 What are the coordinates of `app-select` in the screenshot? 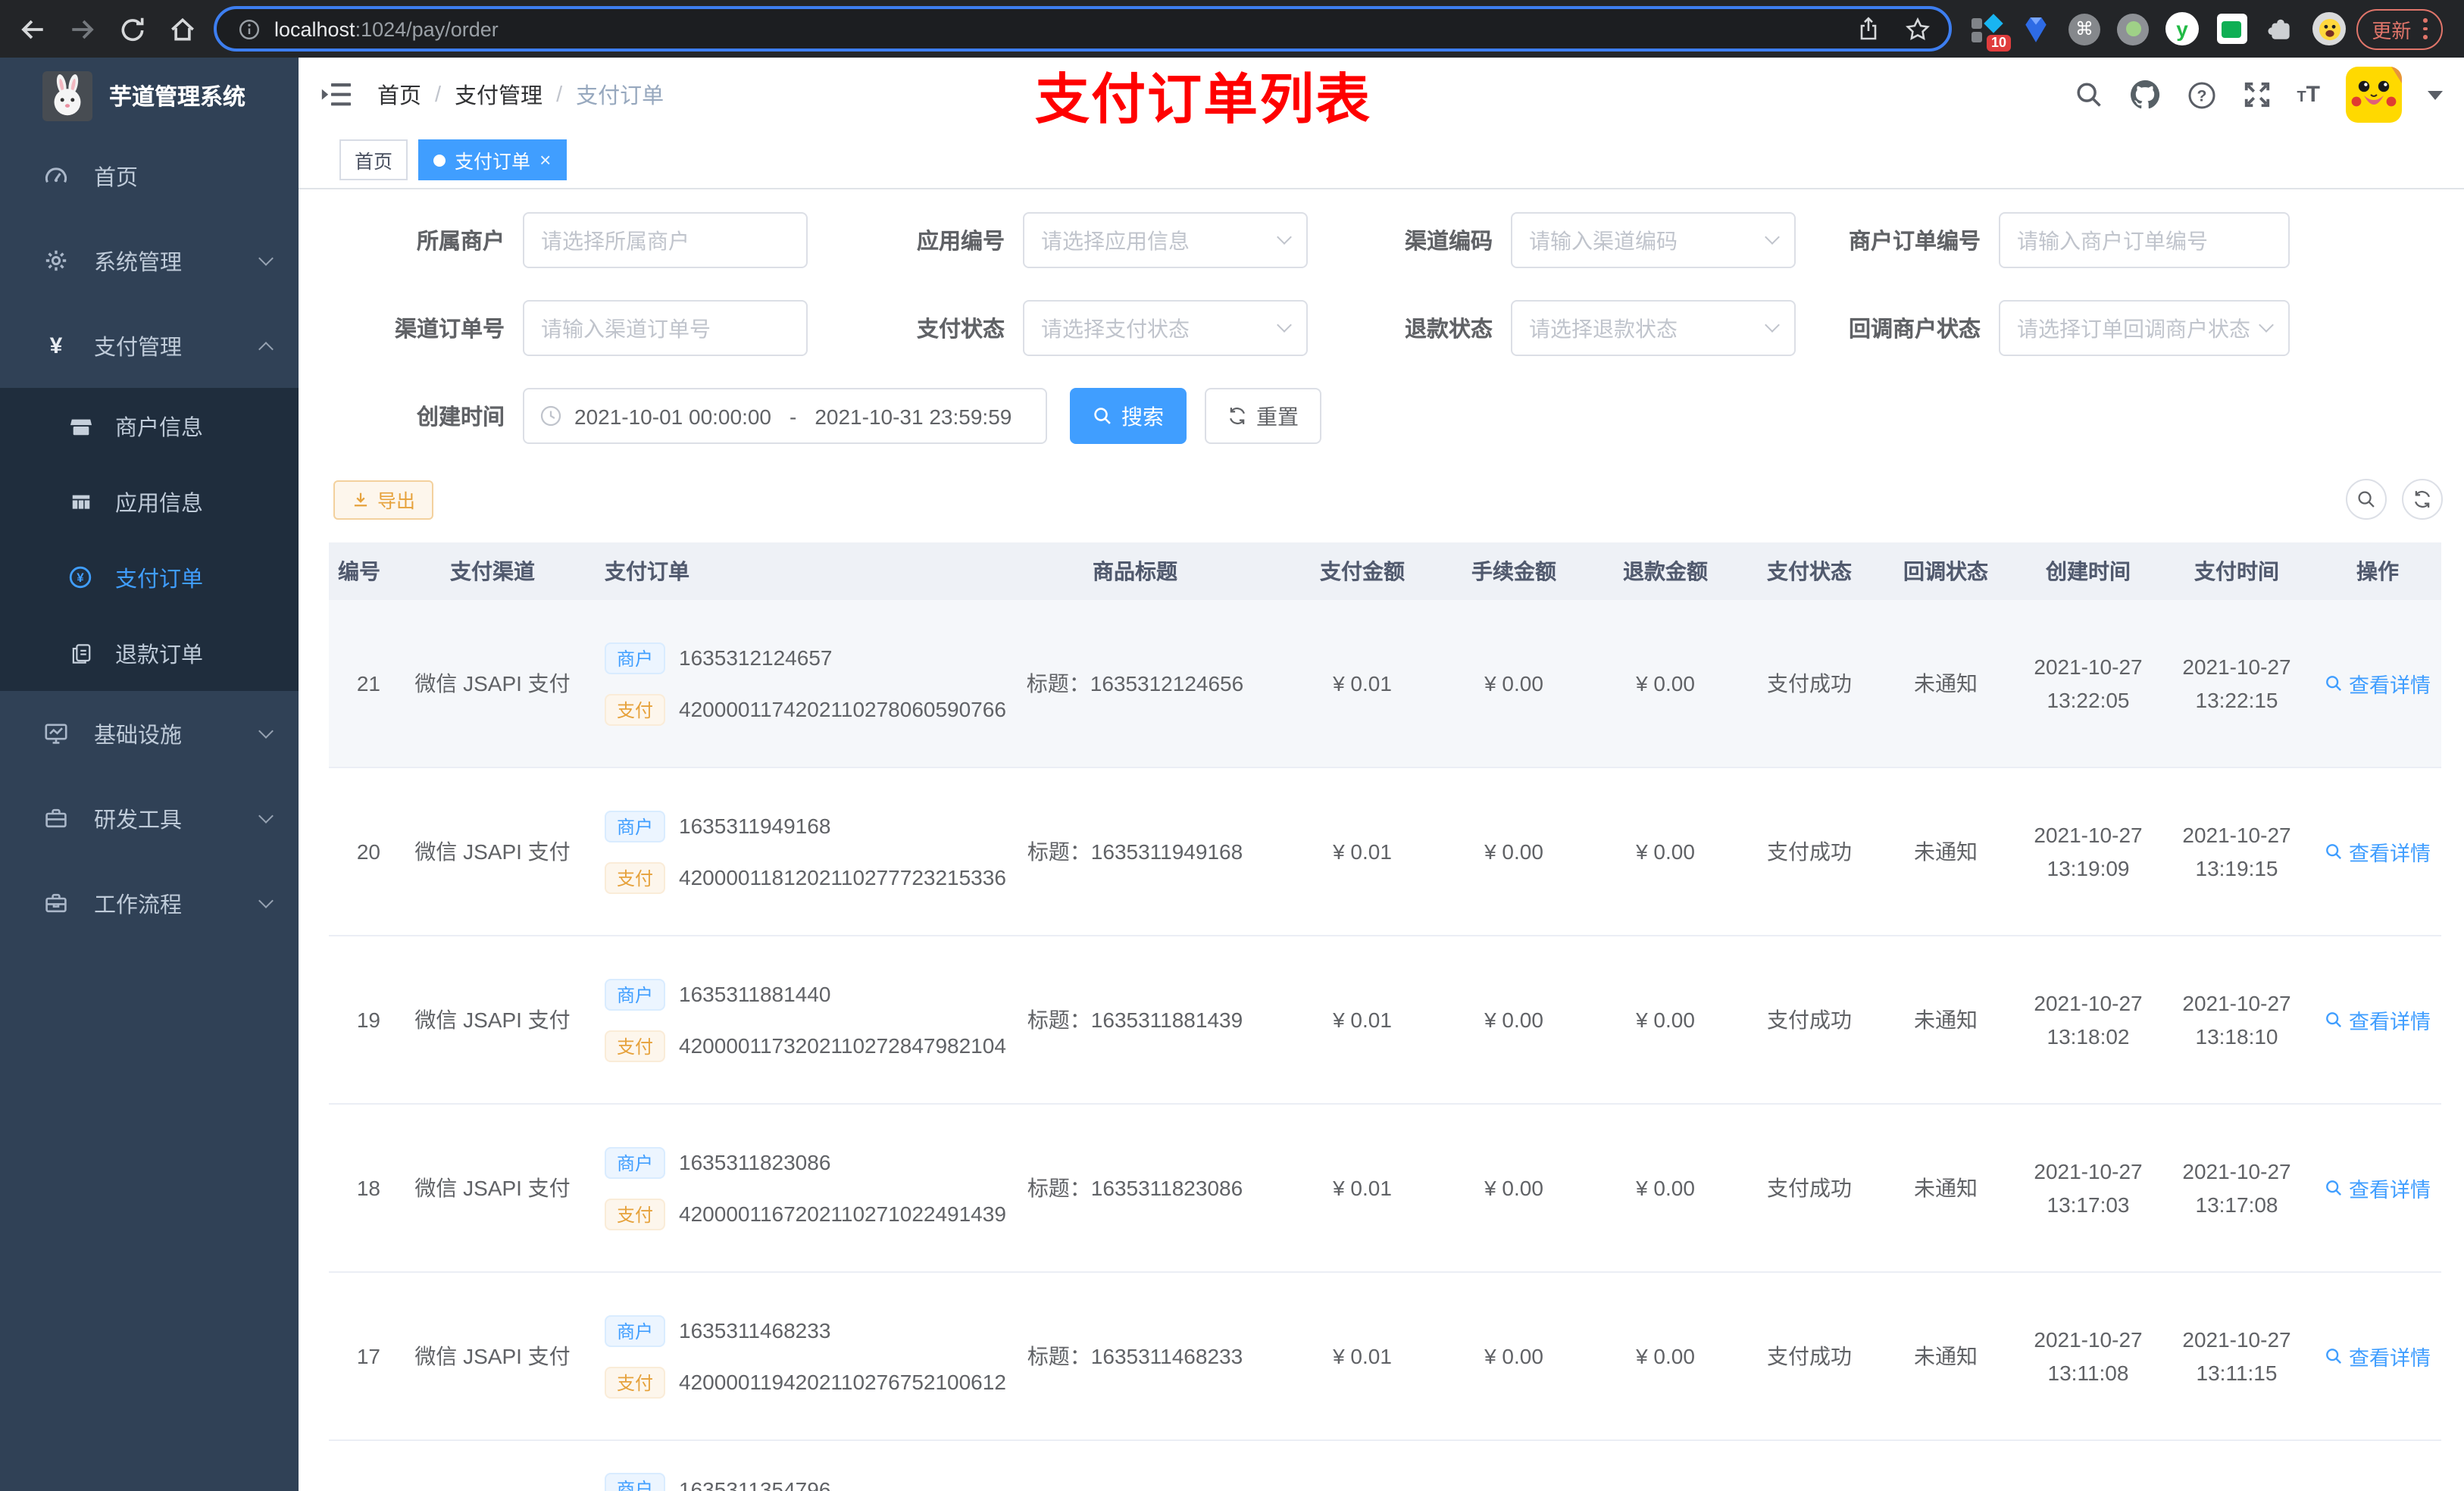 It's located at (1165, 240).